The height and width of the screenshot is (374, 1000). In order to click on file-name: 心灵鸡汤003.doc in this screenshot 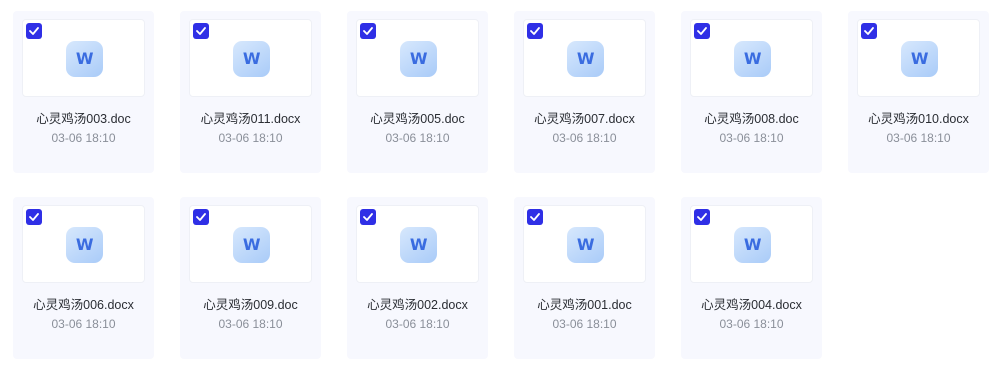, I will do `click(83, 119)`.